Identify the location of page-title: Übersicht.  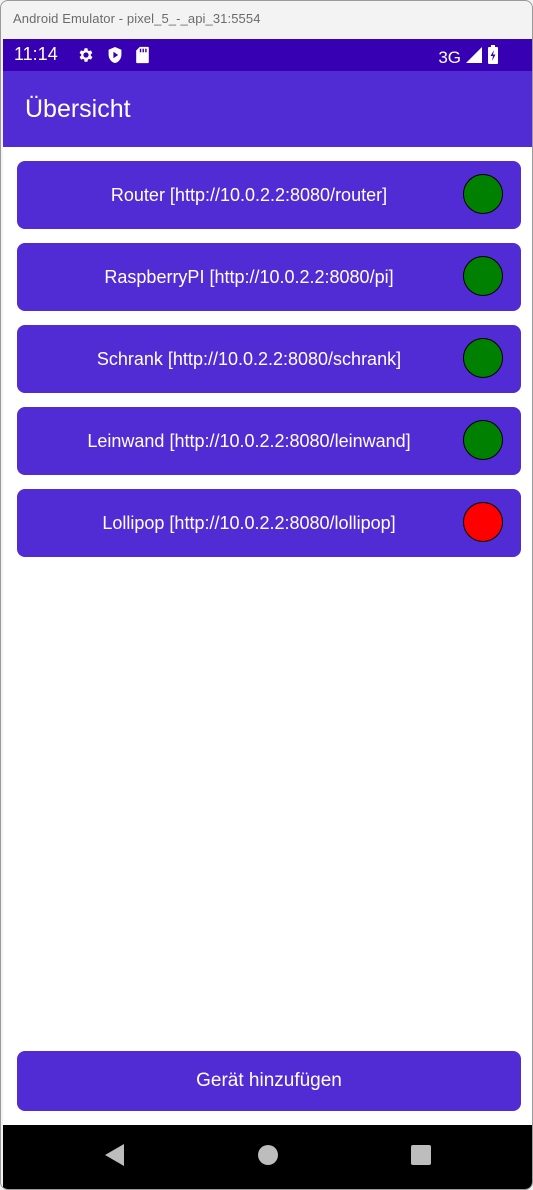
(78, 109).